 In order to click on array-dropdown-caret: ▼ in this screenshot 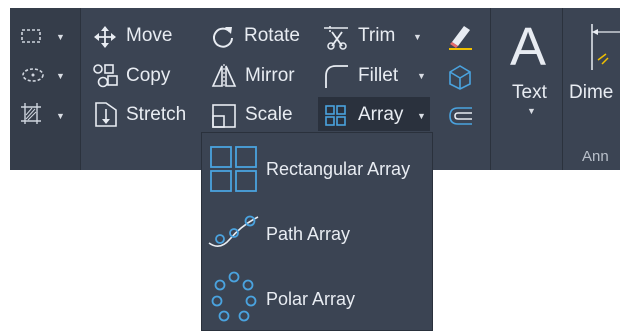, I will do `click(421, 116)`.